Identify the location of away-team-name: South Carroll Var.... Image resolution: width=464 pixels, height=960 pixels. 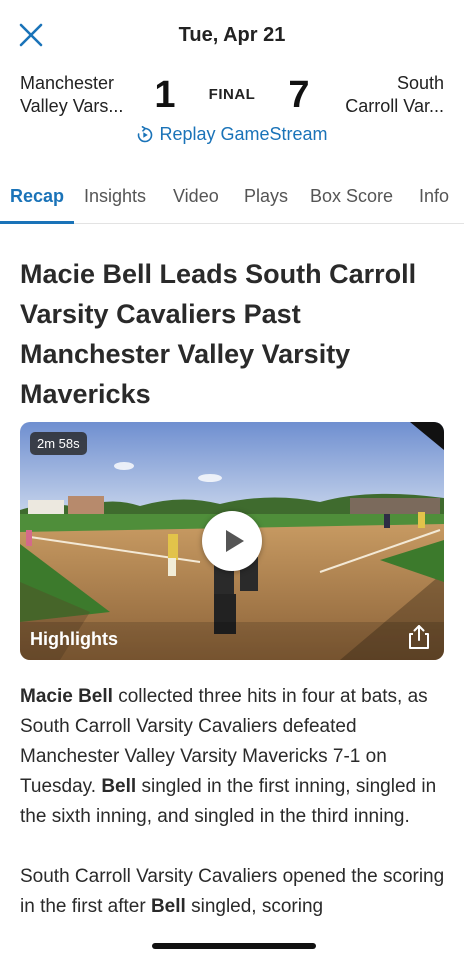
(381, 95).